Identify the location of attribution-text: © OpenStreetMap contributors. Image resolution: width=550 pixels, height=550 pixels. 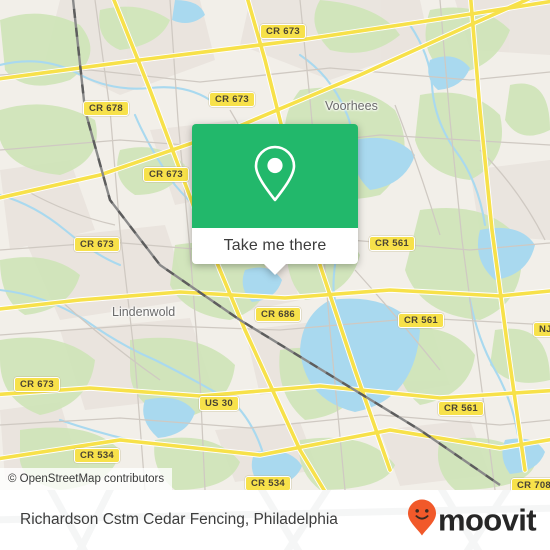
(86, 479).